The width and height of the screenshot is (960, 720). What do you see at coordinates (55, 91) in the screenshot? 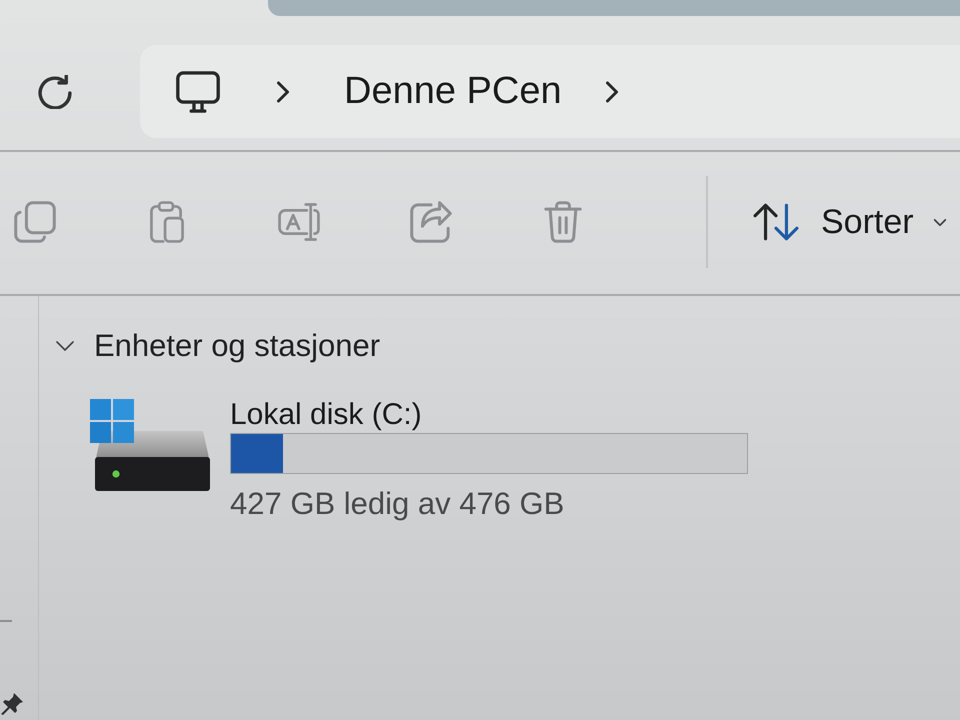
I see `refresh-icon` at bounding box center [55, 91].